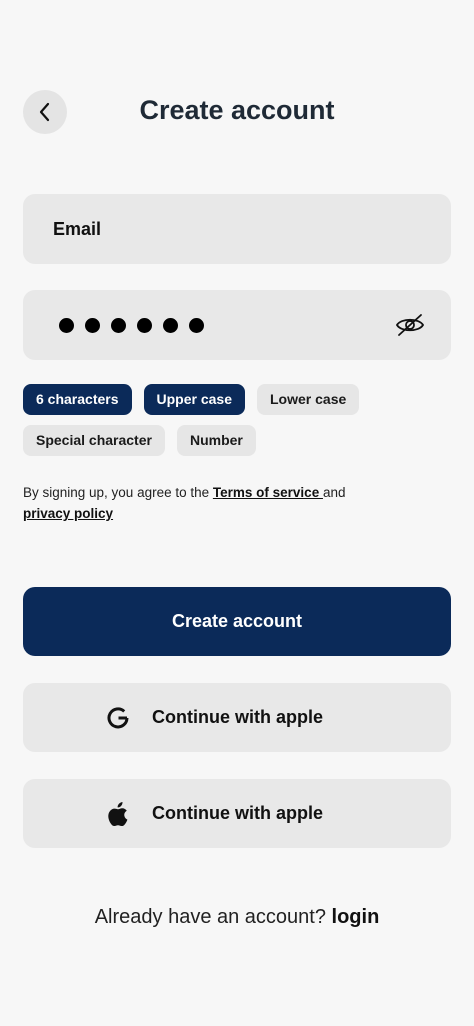 The image size is (474, 1026). I want to click on login-link: login, so click(356, 917).